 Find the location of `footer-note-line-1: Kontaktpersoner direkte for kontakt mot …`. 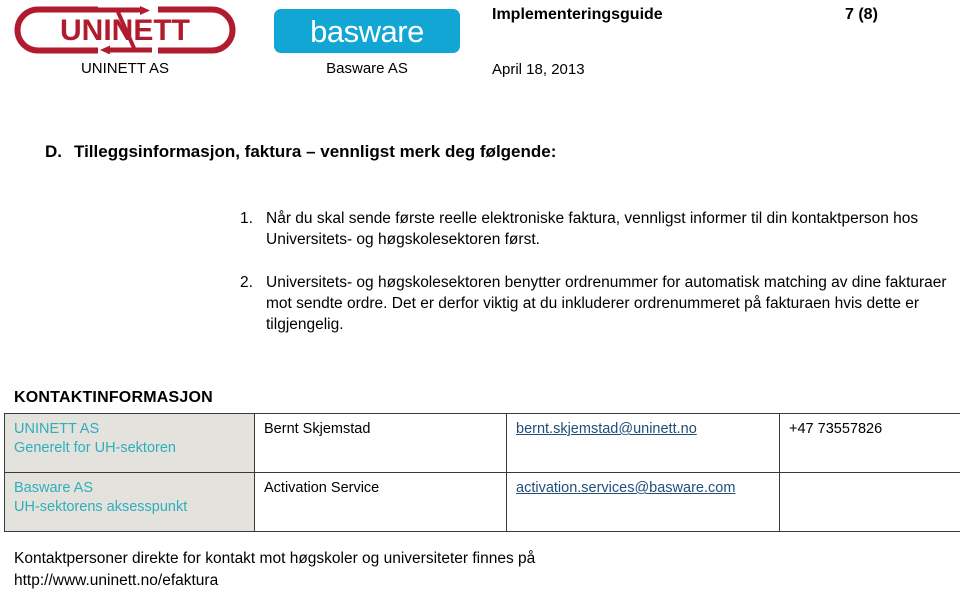

footer-note-line-1: Kontaktpersoner direkte for kontakt mot … is located at coordinates (275, 558).